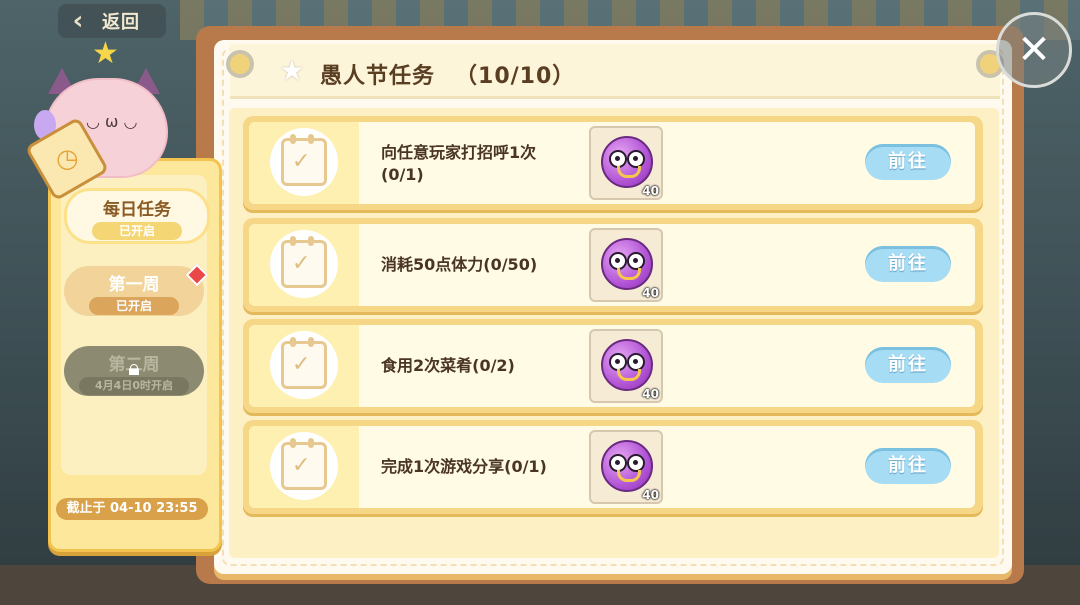 The image size is (1080, 605). What do you see at coordinates (78, 21) in the screenshot?
I see `chevron-left-icon: ‹` at bounding box center [78, 21].